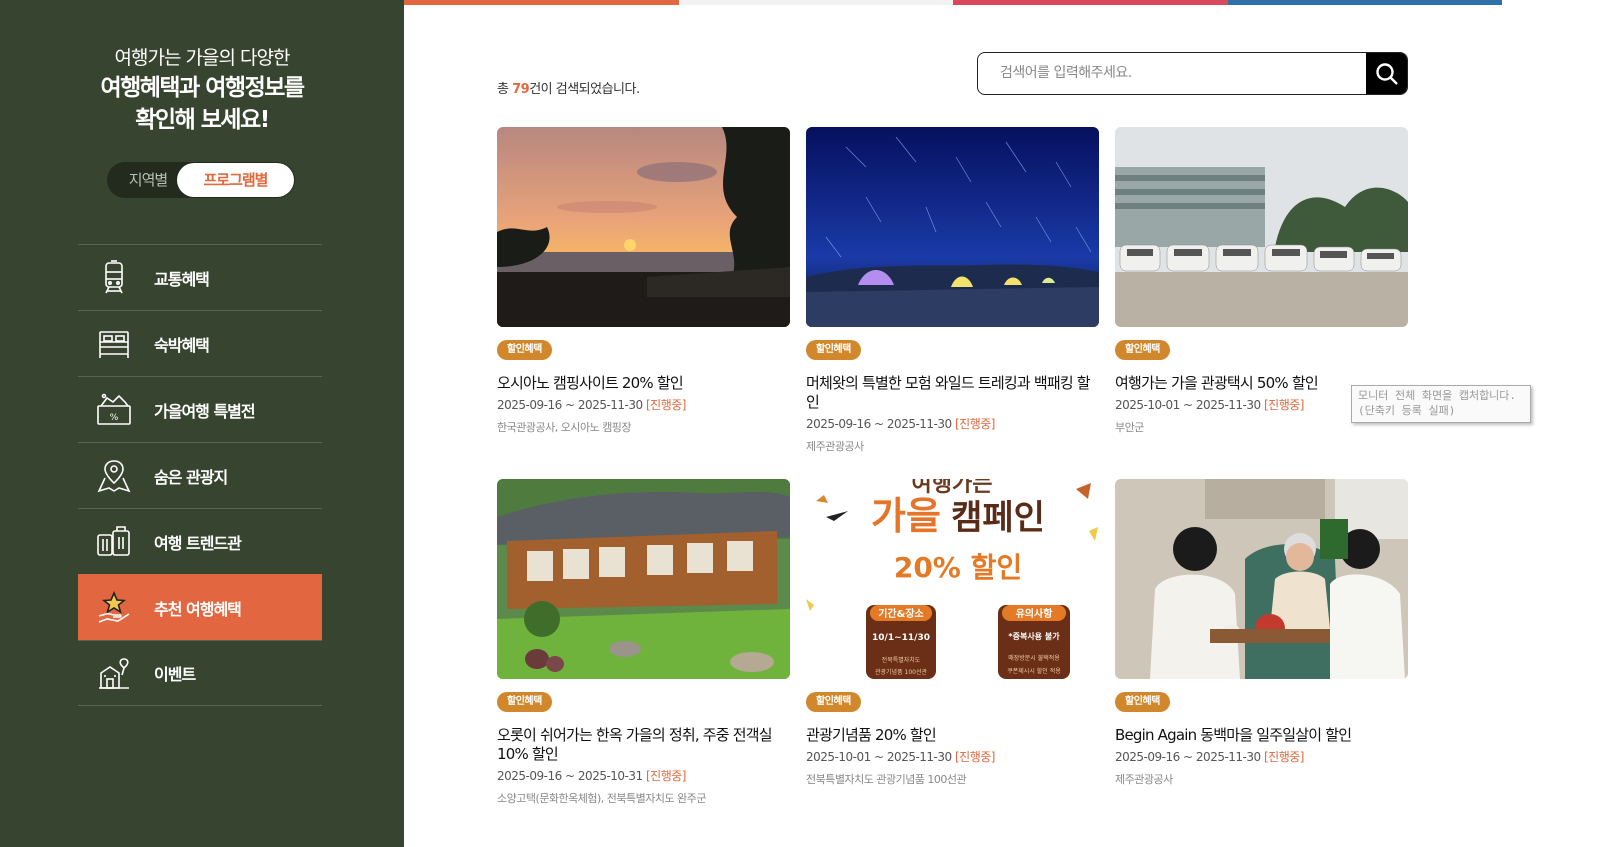 The height and width of the screenshot is (847, 1599). I want to click on sidebar-item-trend: 여행 트렌드관, so click(200, 541).